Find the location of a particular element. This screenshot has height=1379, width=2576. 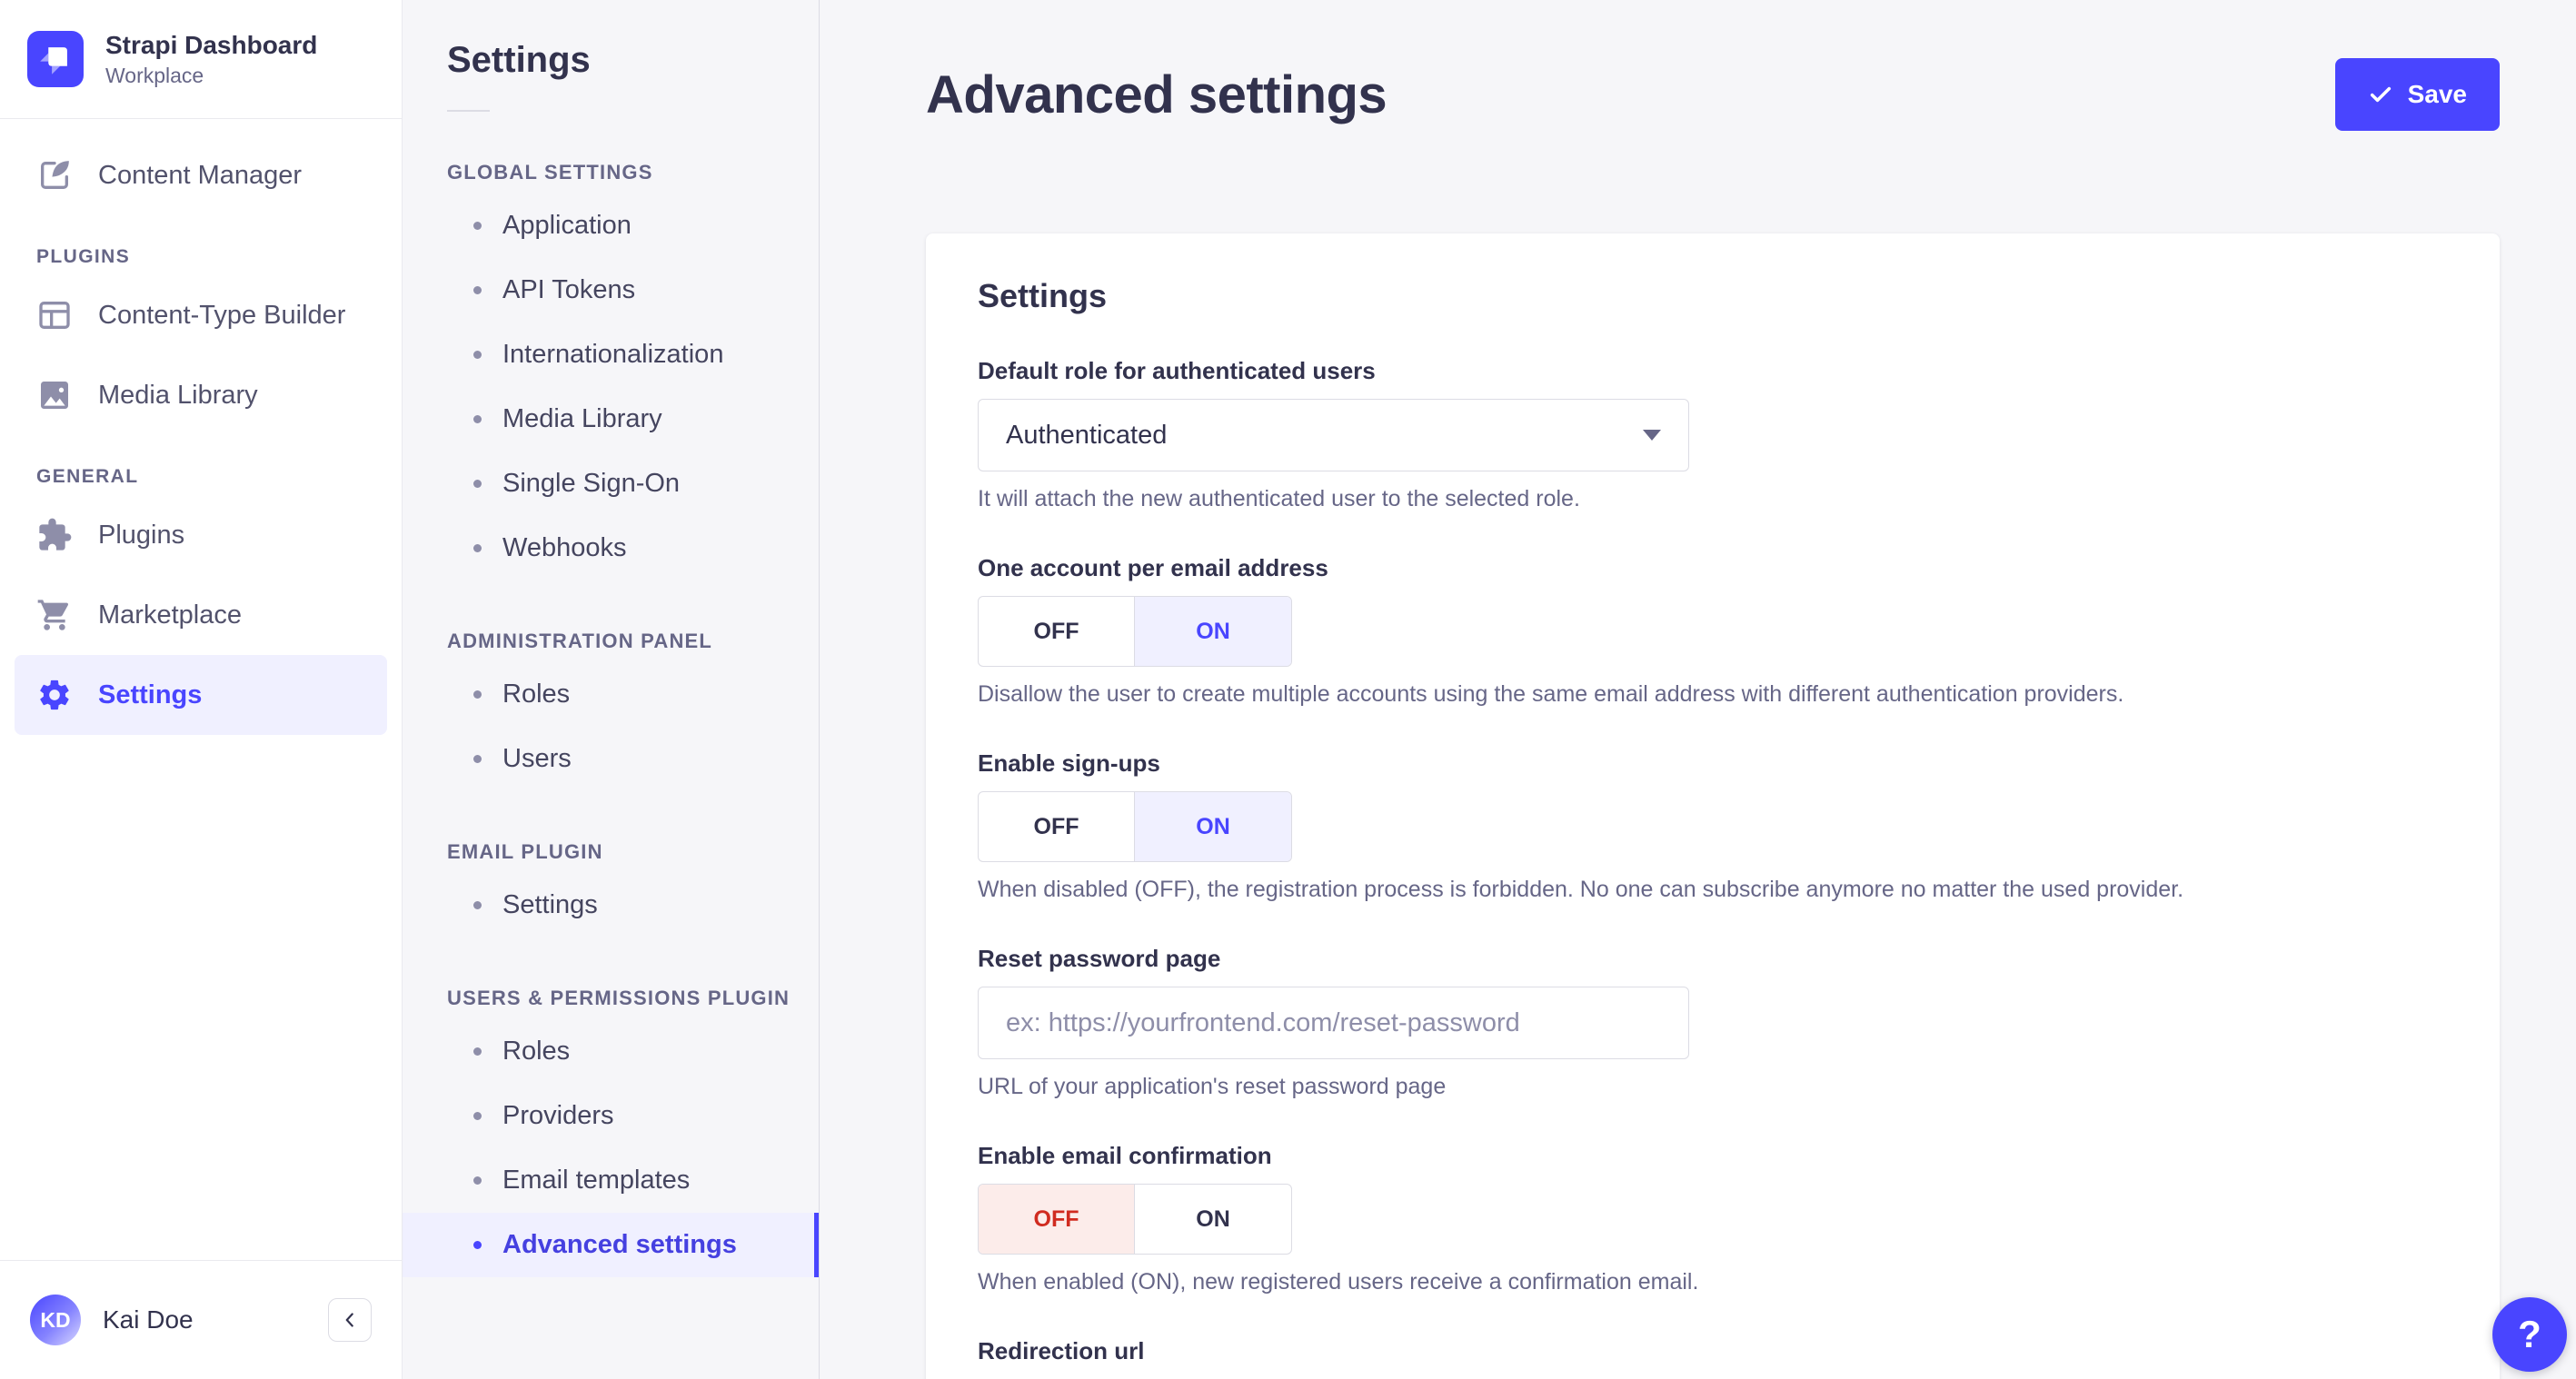

sidebar-section-plugins: PLUGINS is located at coordinates (83, 256).